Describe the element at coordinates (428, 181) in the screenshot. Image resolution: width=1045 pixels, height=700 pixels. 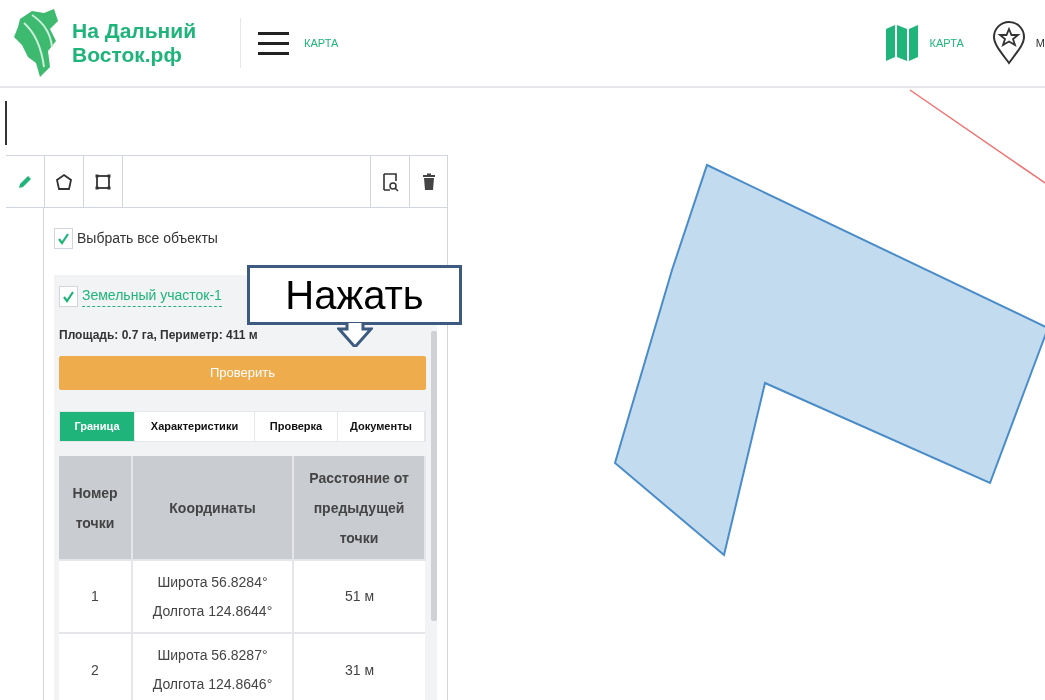
I see `trash-icon` at that location.